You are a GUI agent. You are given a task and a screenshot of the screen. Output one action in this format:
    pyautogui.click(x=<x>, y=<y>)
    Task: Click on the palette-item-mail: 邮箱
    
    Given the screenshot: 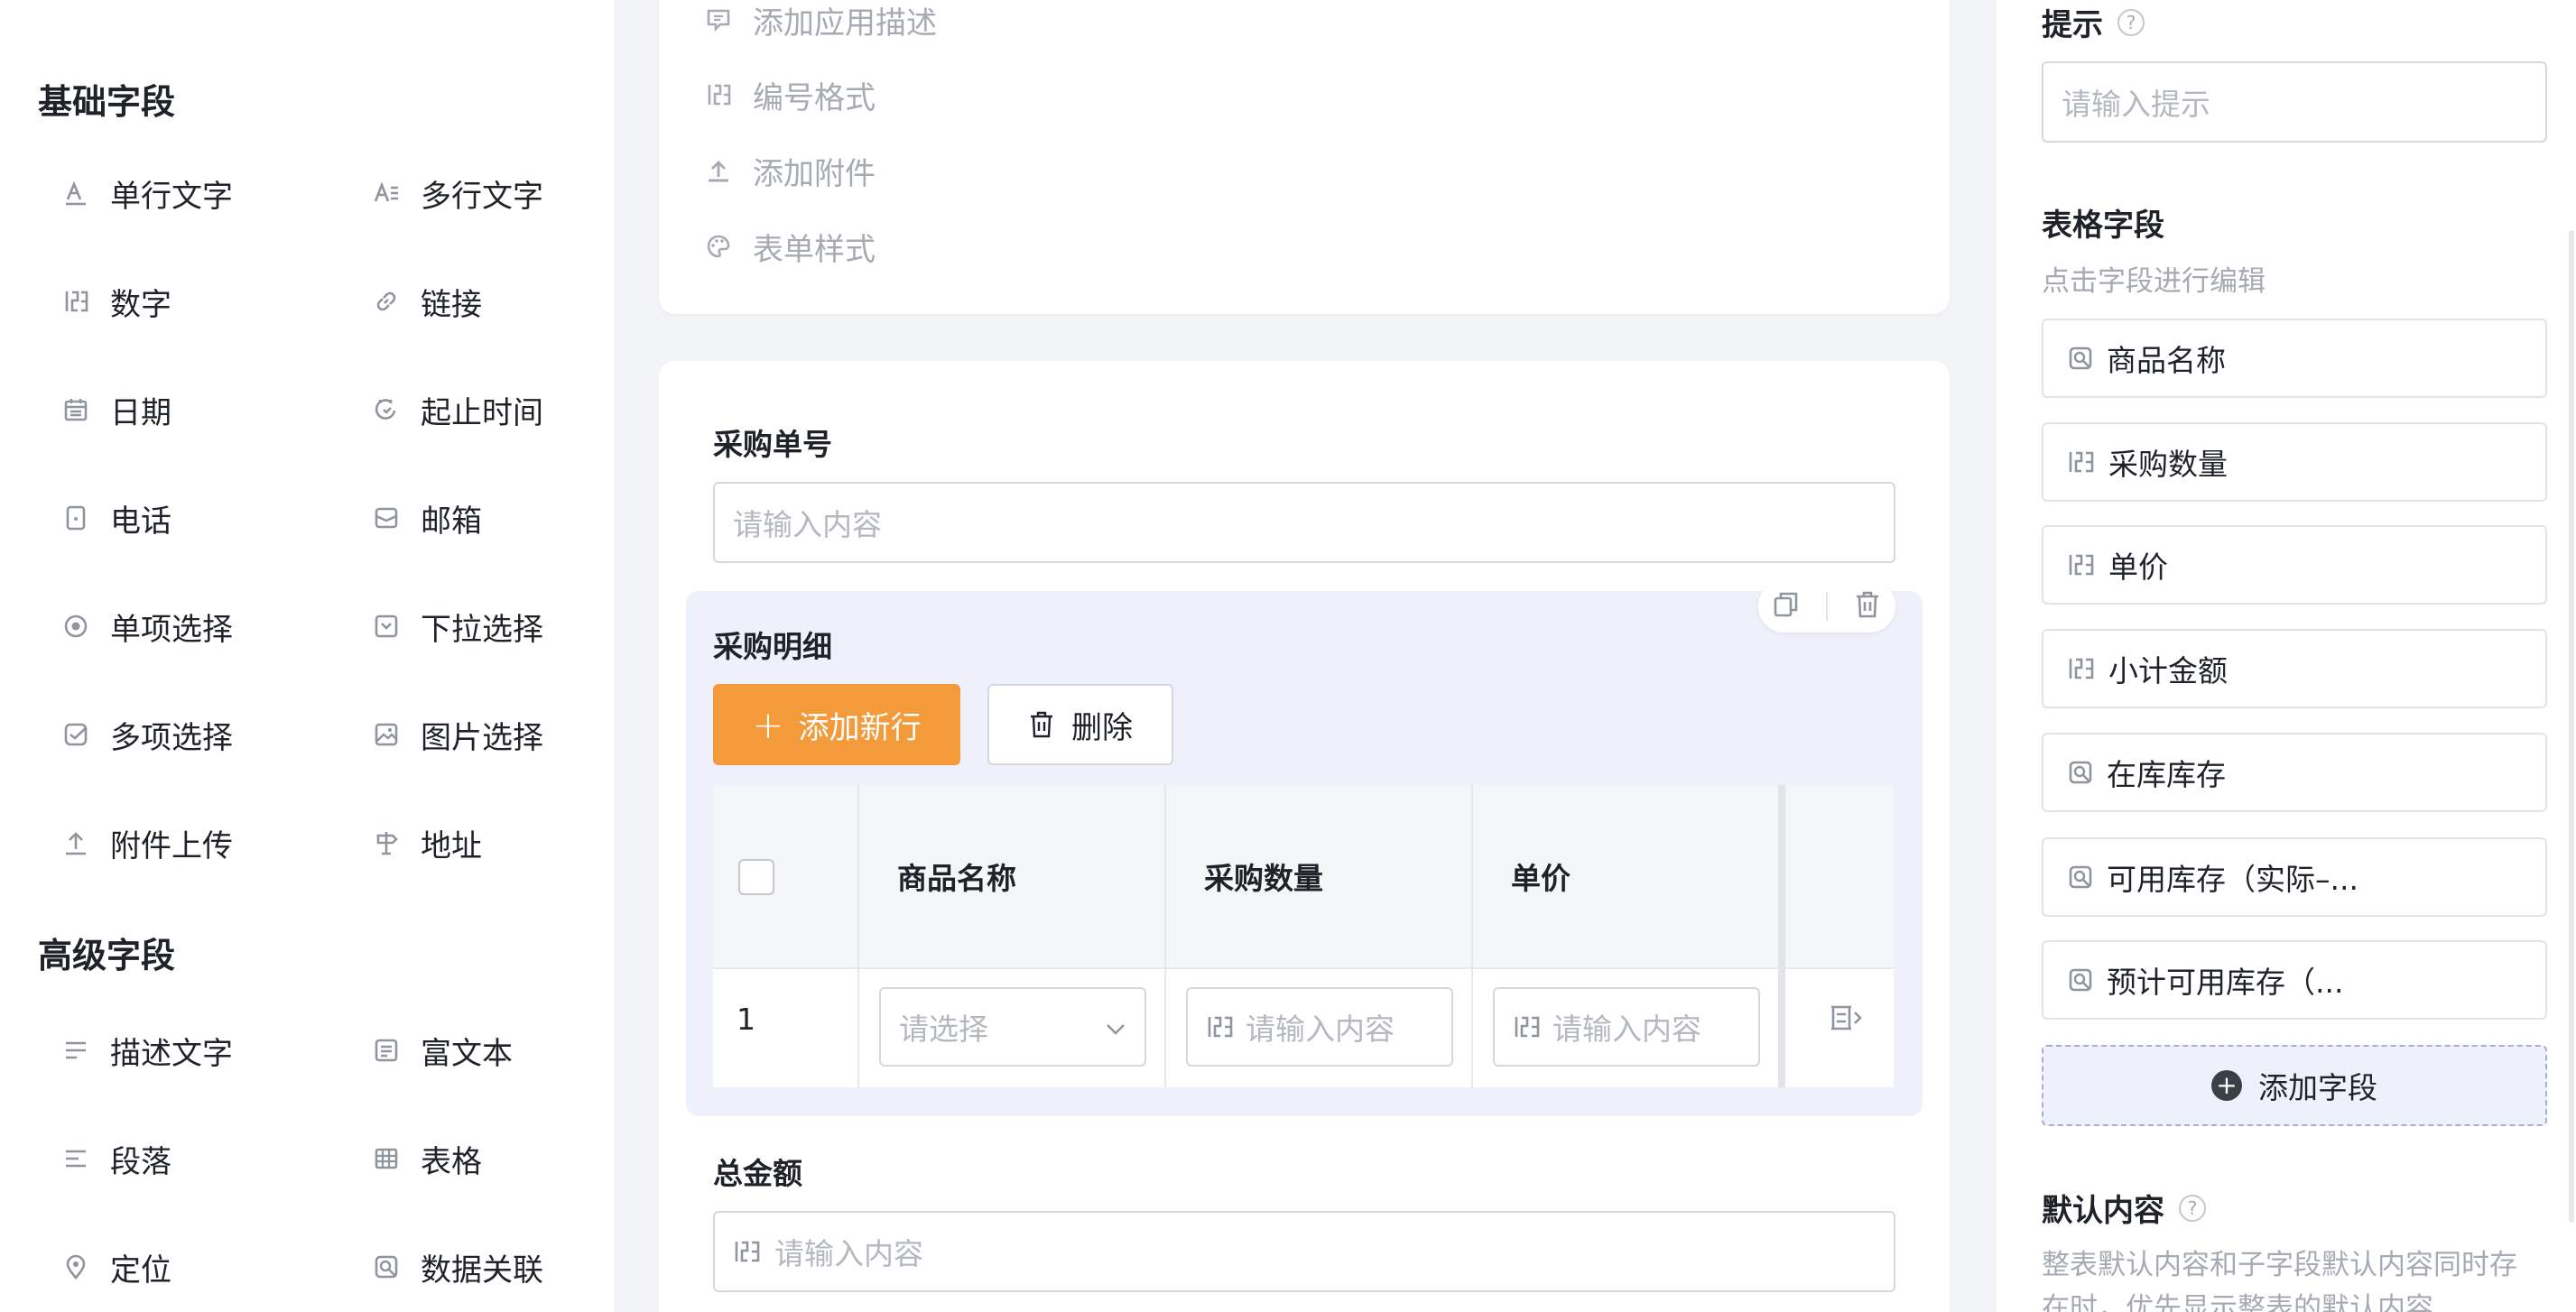 What is the action you would take?
    pyautogui.click(x=427, y=518)
    